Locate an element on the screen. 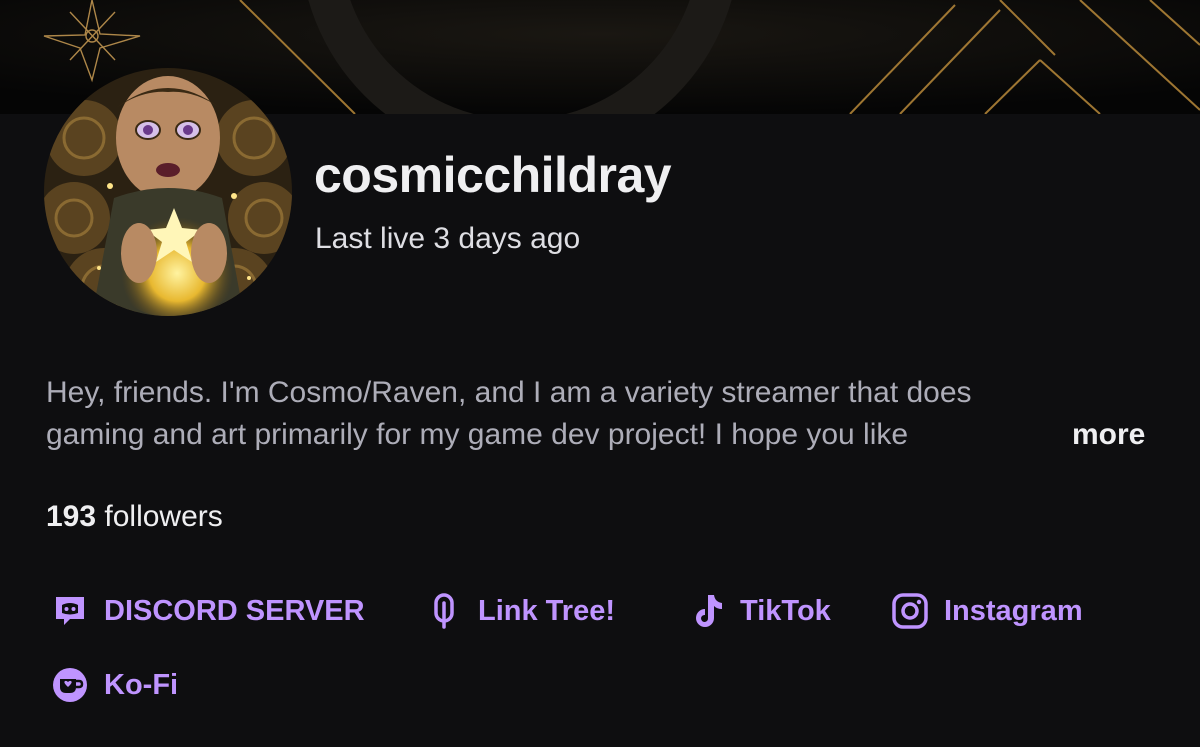 Image resolution: width=1200 pixels, height=747 pixels. social-link-label: Instagram is located at coordinates (1013, 610).